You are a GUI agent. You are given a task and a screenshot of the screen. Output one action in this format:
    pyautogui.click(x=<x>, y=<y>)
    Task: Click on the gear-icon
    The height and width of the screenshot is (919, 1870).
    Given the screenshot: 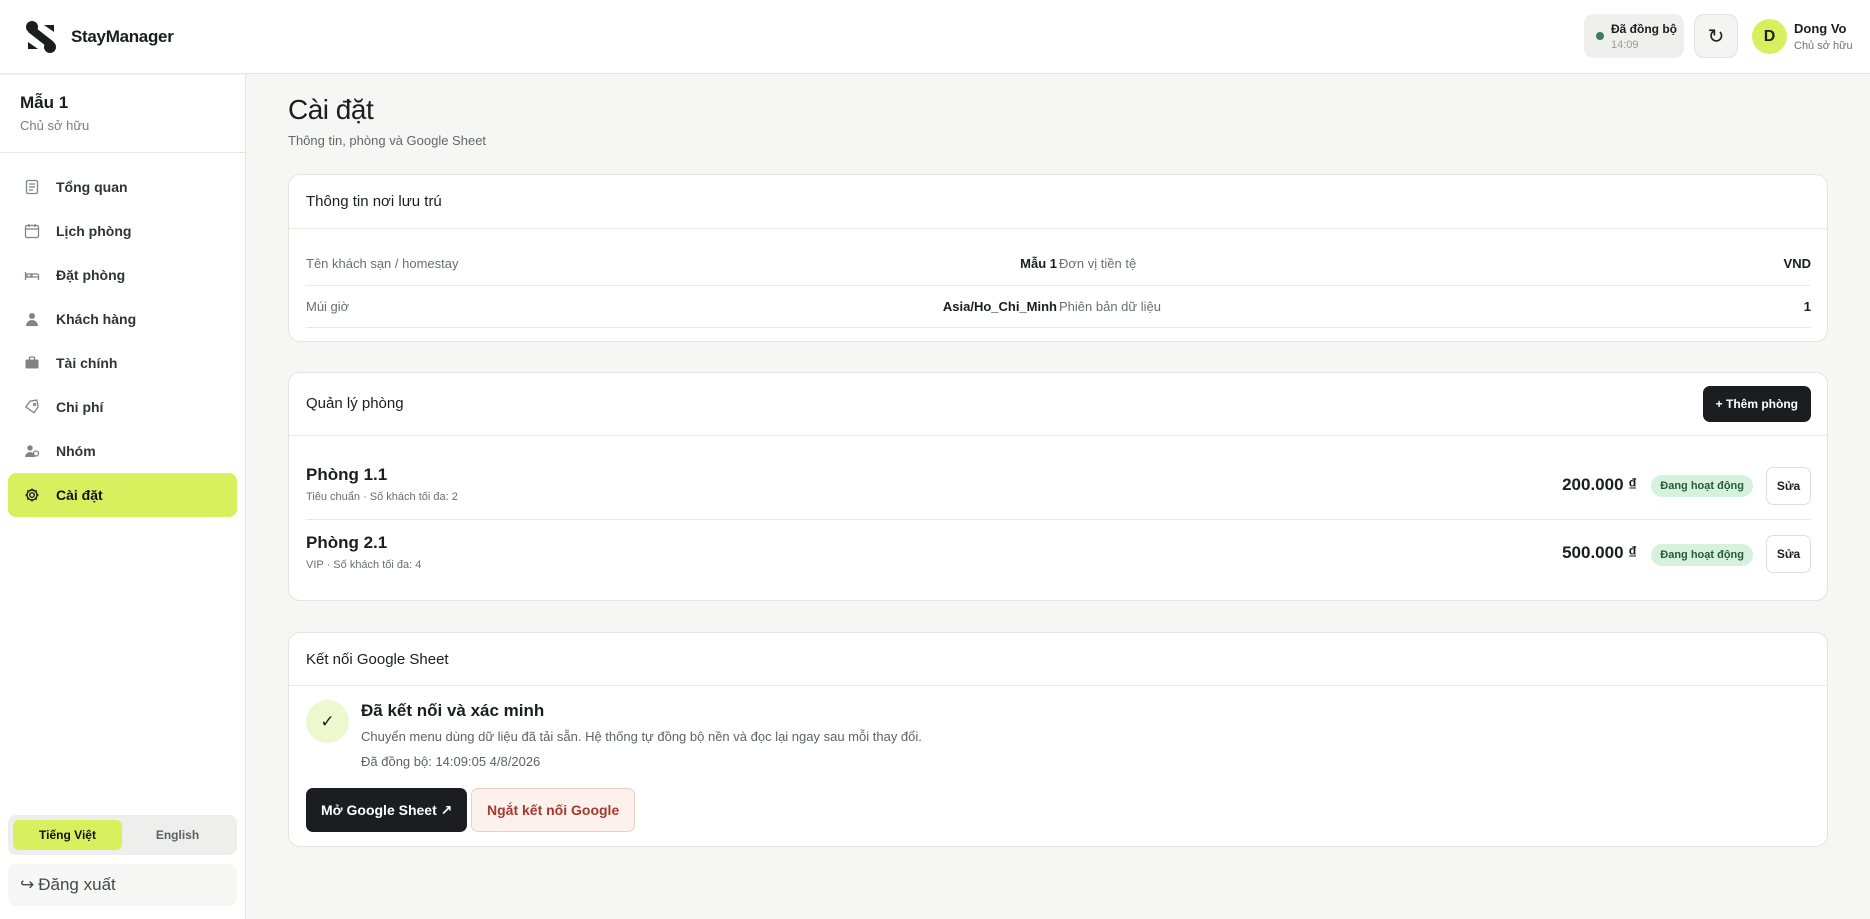 What is the action you would take?
    pyautogui.click(x=32, y=495)
    